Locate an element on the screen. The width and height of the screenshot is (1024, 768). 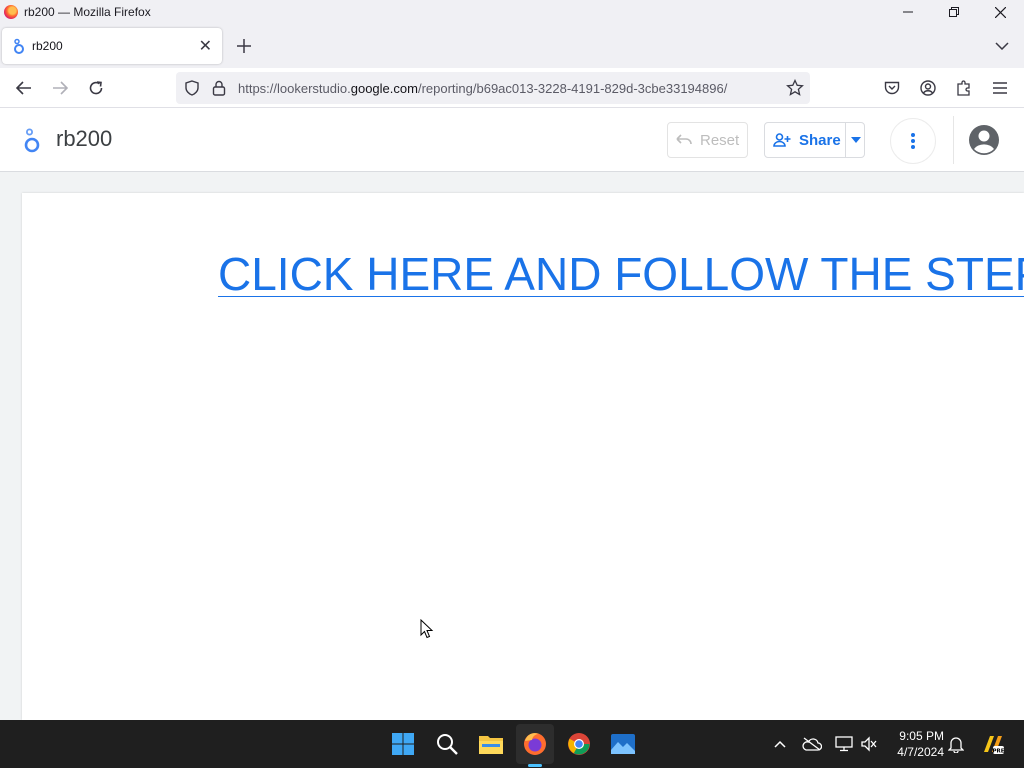
more-options-button is located at coordinates (913, 141).